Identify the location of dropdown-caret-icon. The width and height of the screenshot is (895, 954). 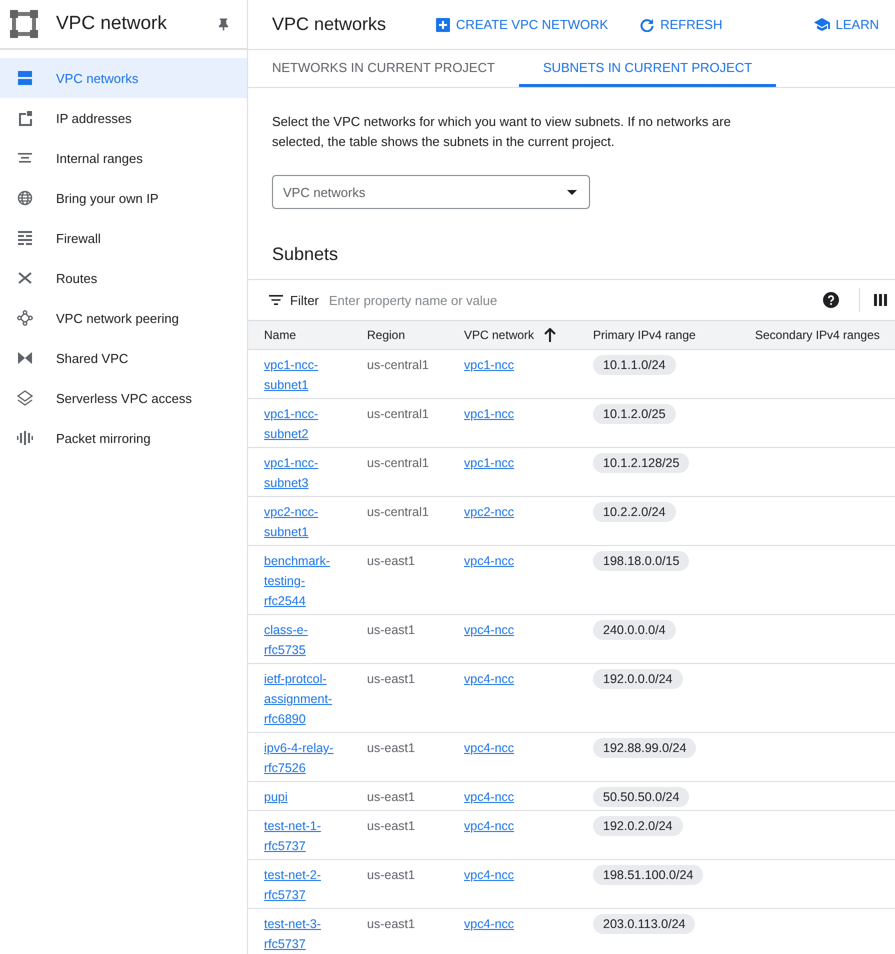
(572, 192).